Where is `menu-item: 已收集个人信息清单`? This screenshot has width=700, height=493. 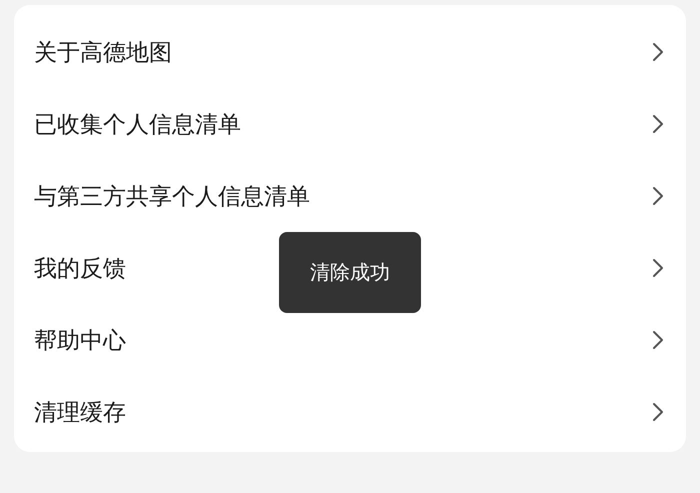
menu-item: 已收集个人信息清单 is located at coordinates (137, 124).